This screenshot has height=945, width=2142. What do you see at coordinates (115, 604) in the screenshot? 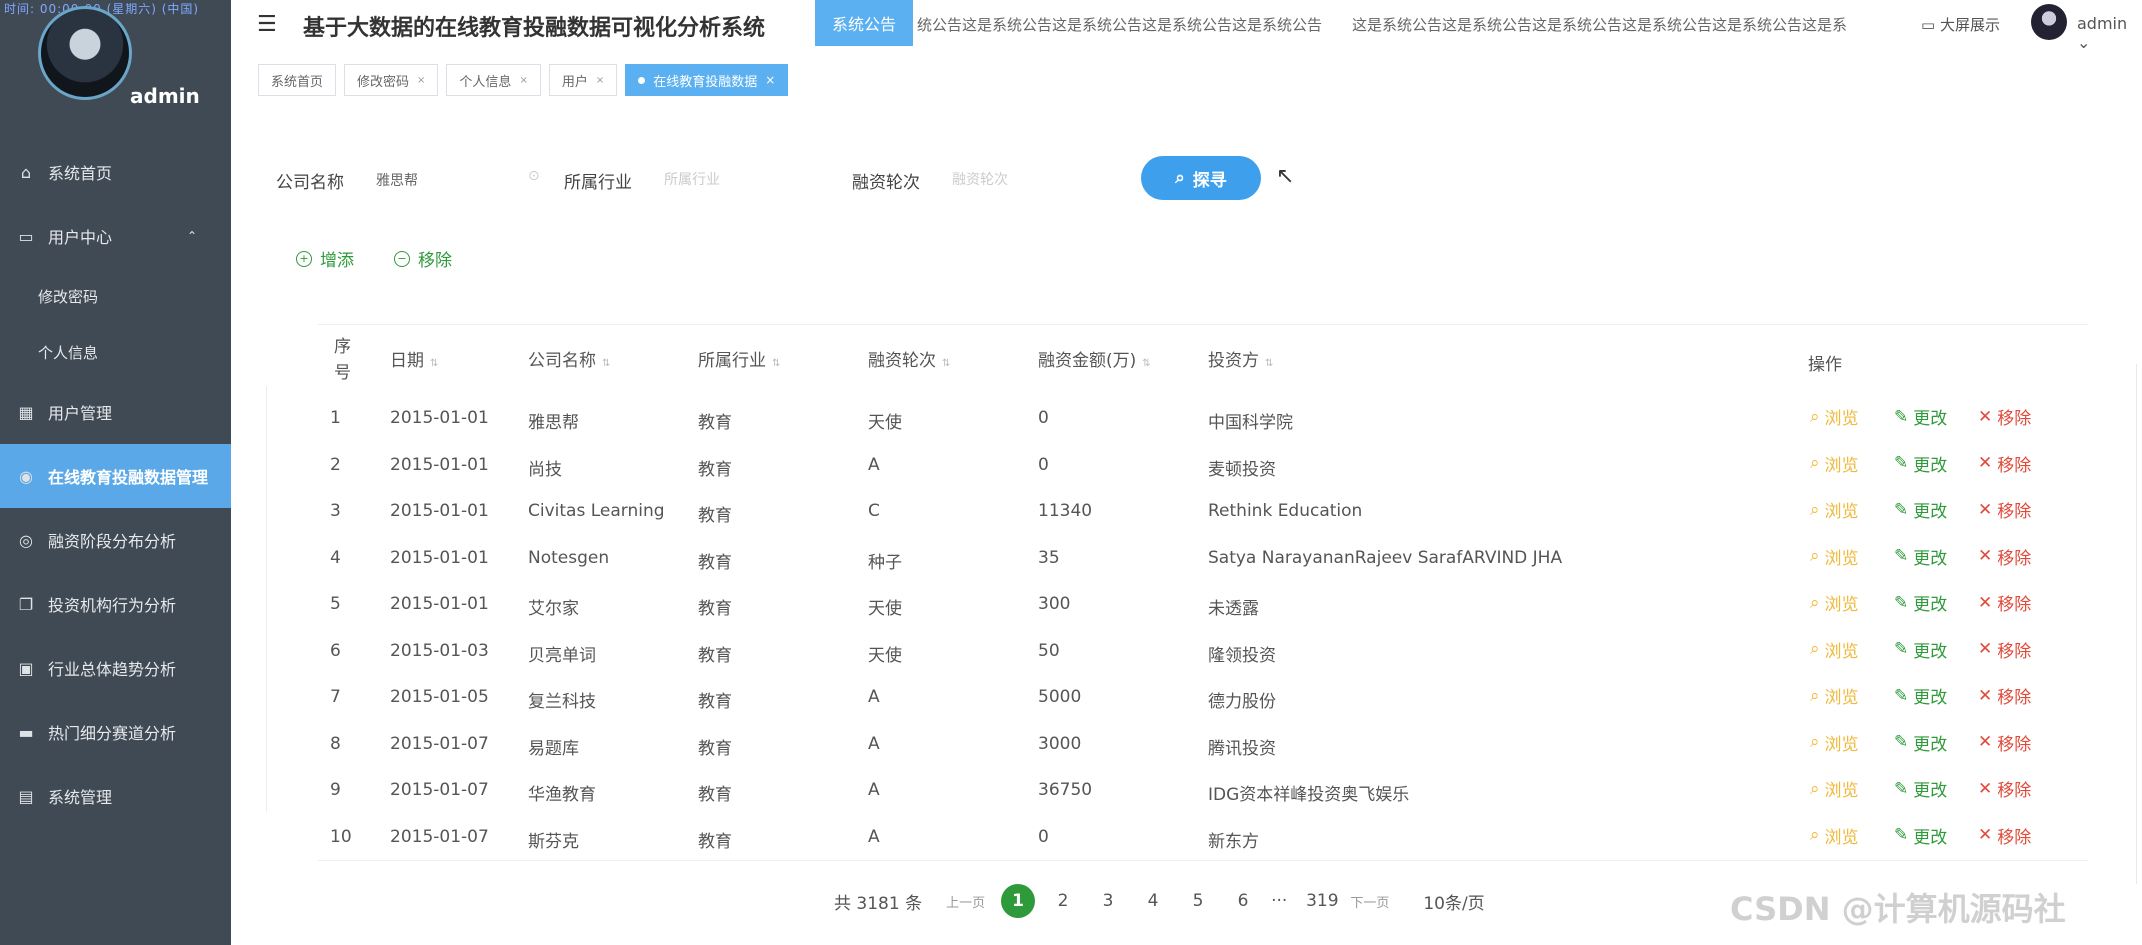
I see `sidebar-item-investor-analysis: ❐ 投资机构行为分析` at bounding box center [115, 604].